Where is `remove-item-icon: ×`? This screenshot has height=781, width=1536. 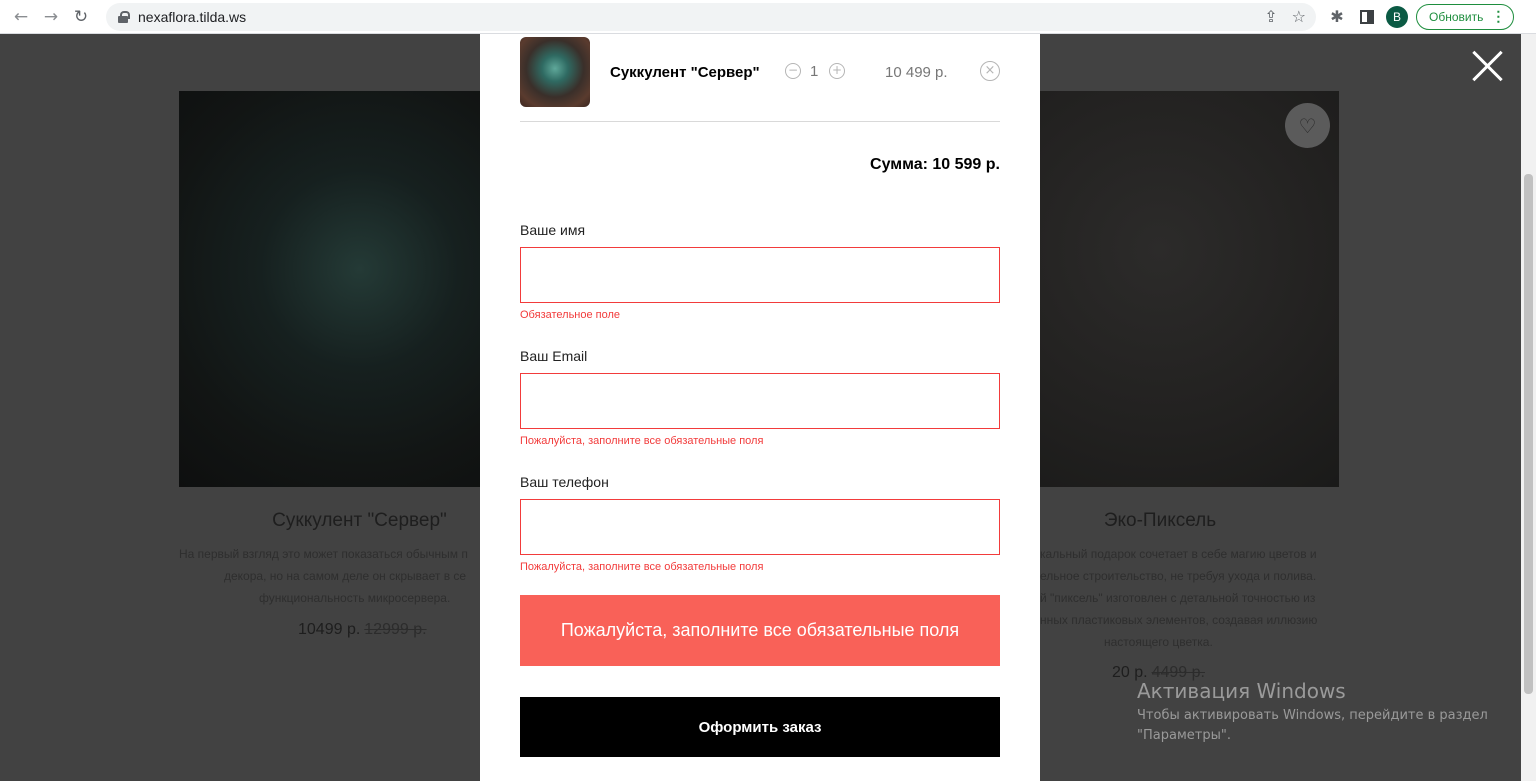
remove-item-icon: × is located at coordinates (990, 71).